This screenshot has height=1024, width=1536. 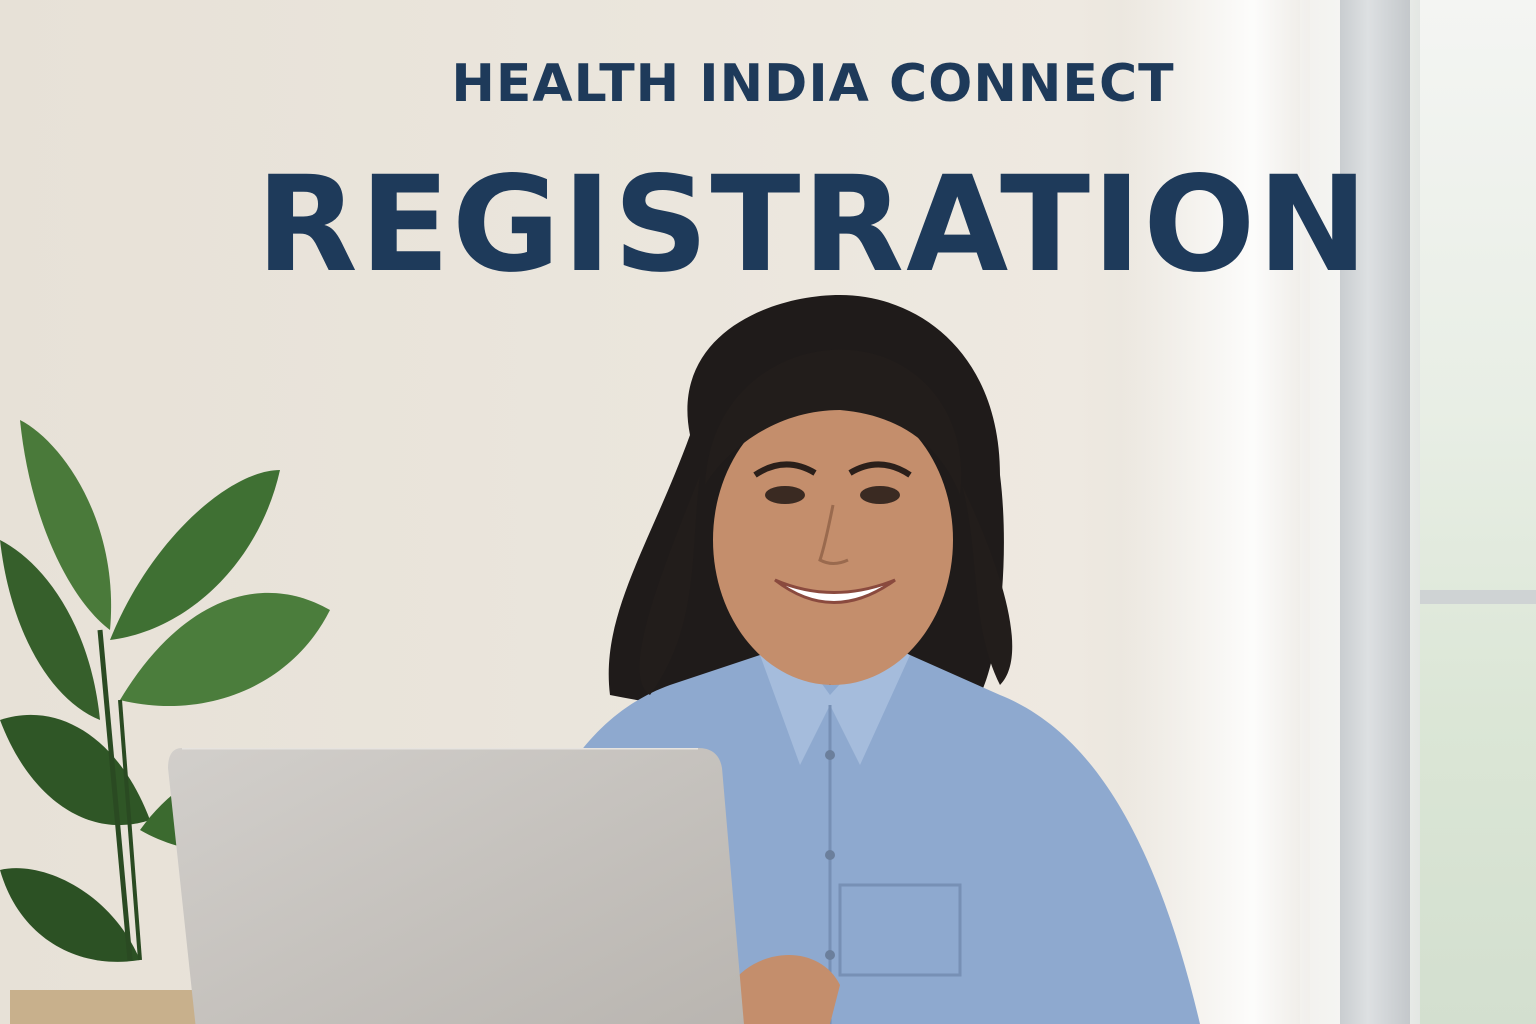 What do you see at coordinates (456, 886) in the screenshot?
I see `laptop` at bounding box center [456, 886].